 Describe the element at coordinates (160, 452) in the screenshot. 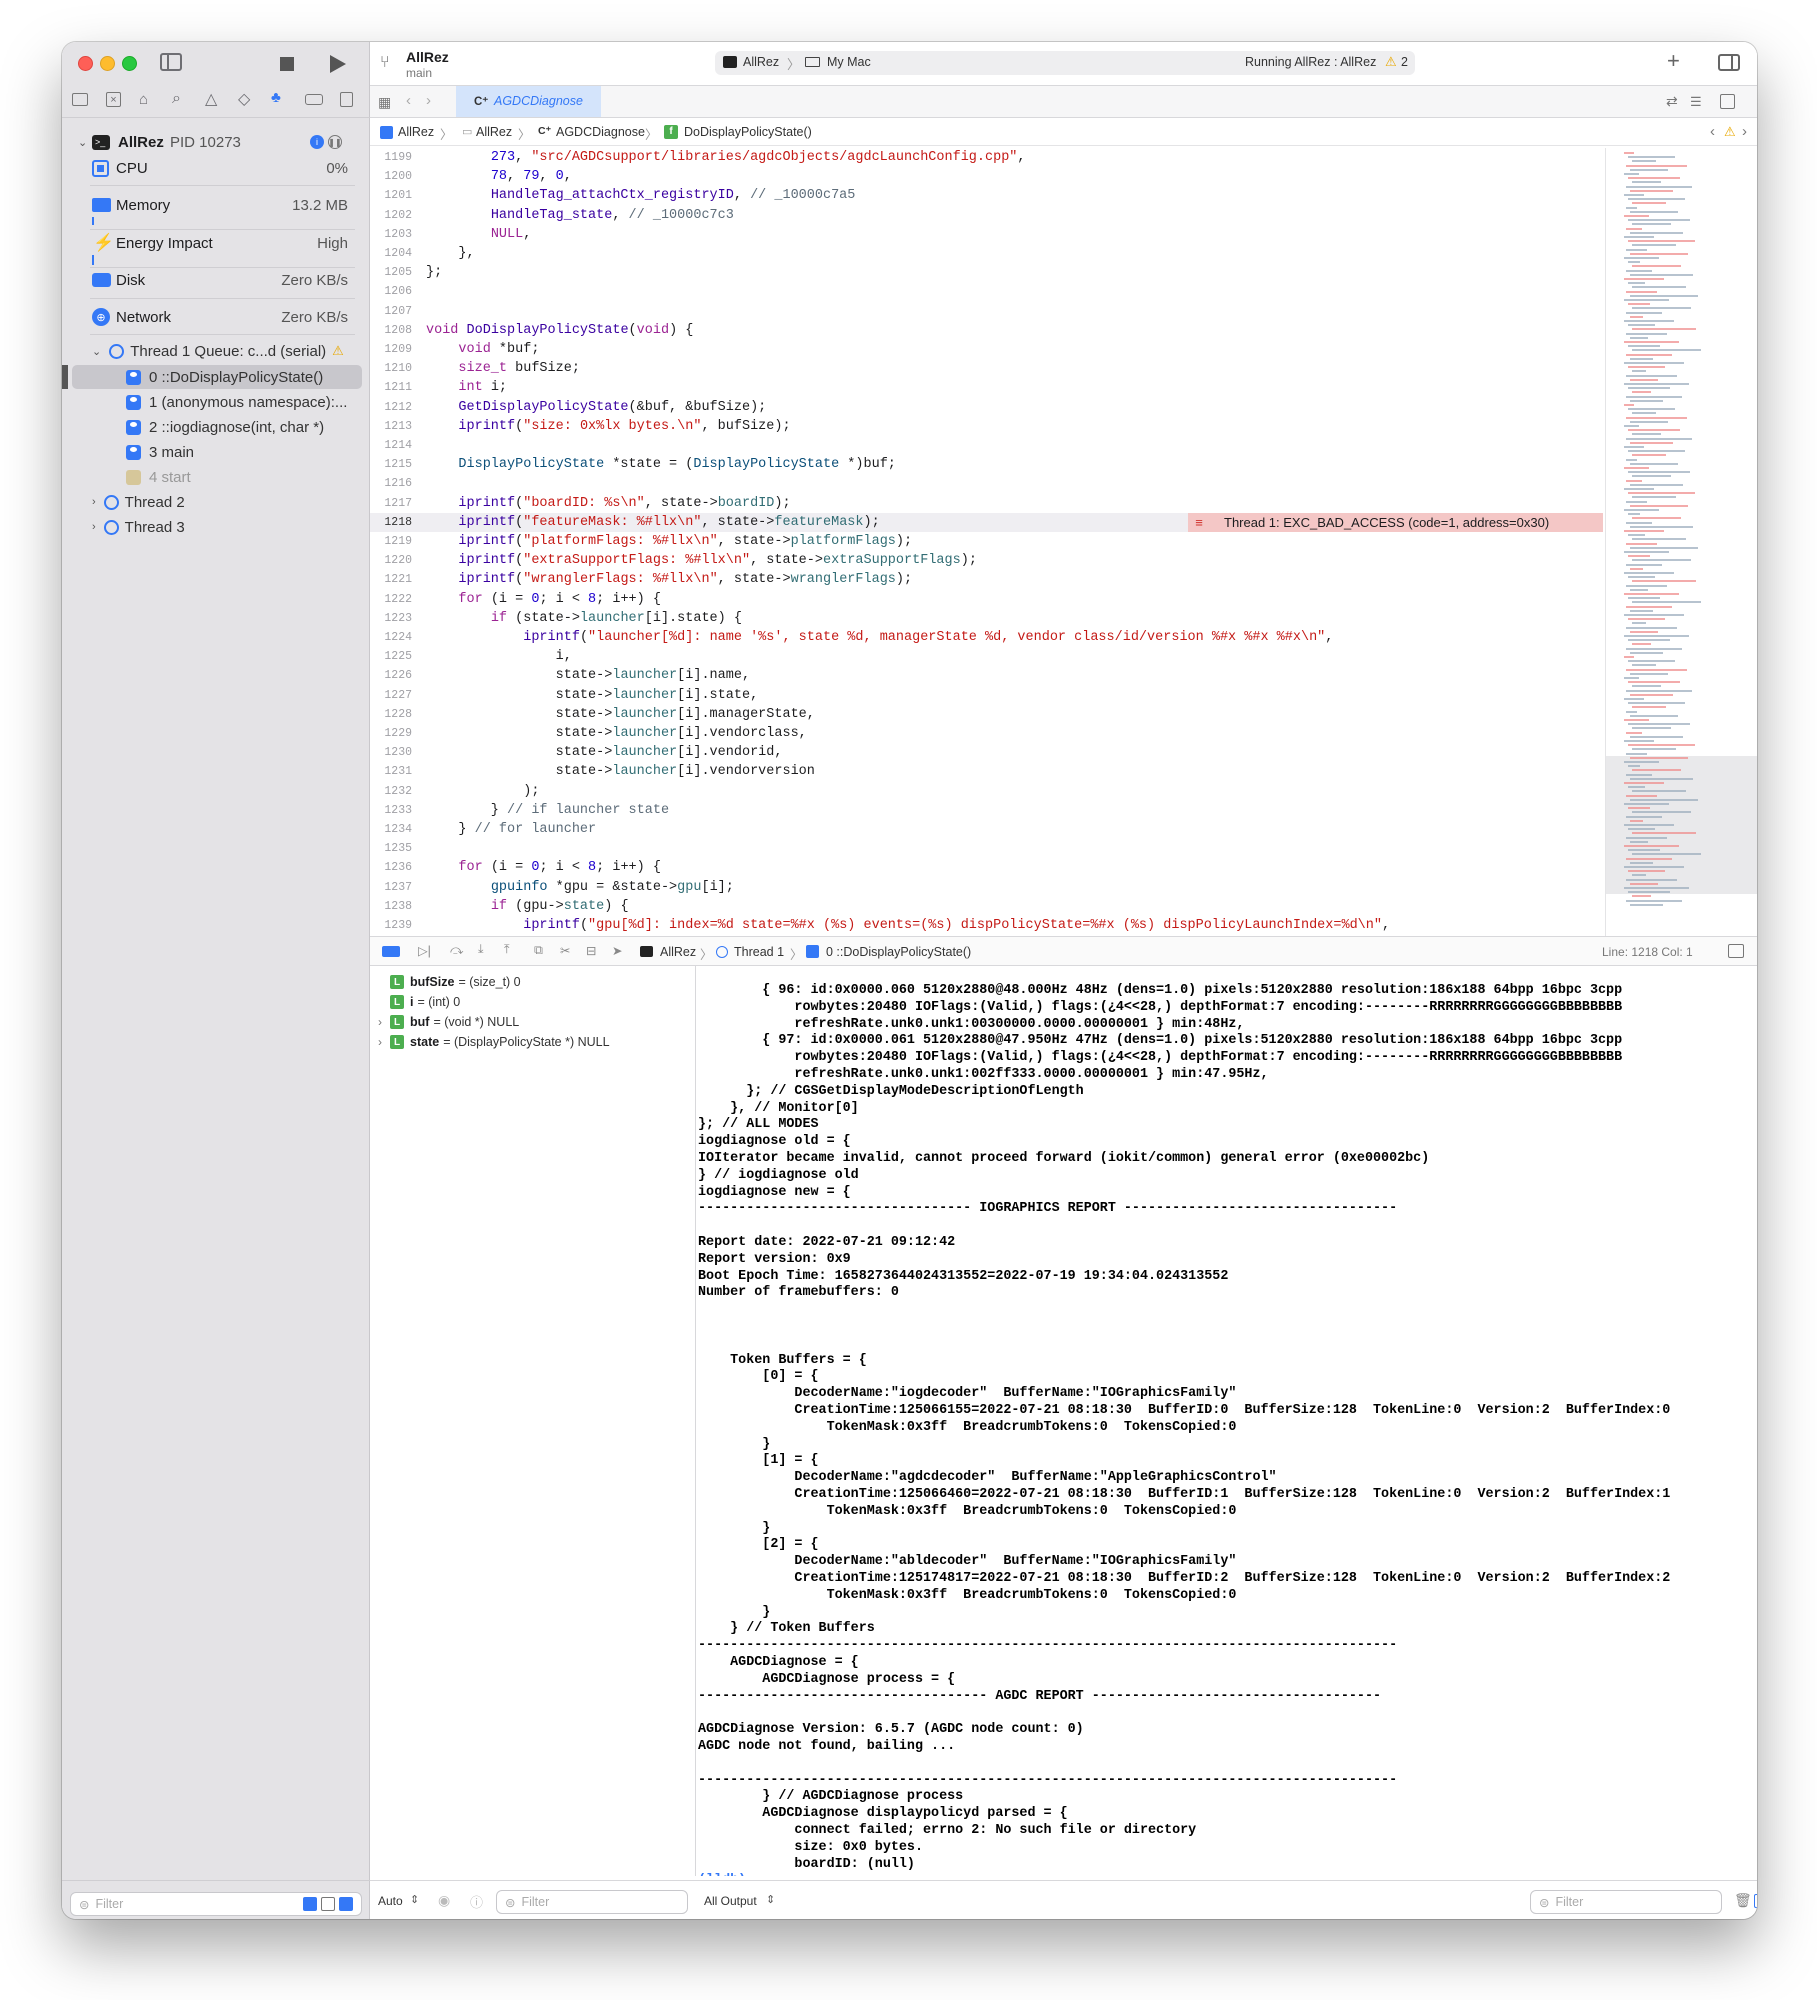

I see `frame-3: 3 main` at that location.